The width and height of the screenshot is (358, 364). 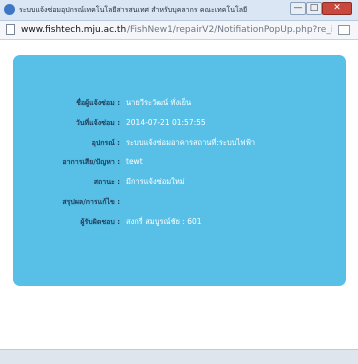 I want to click on problem-value: tewt, so click(x=134, y=161).